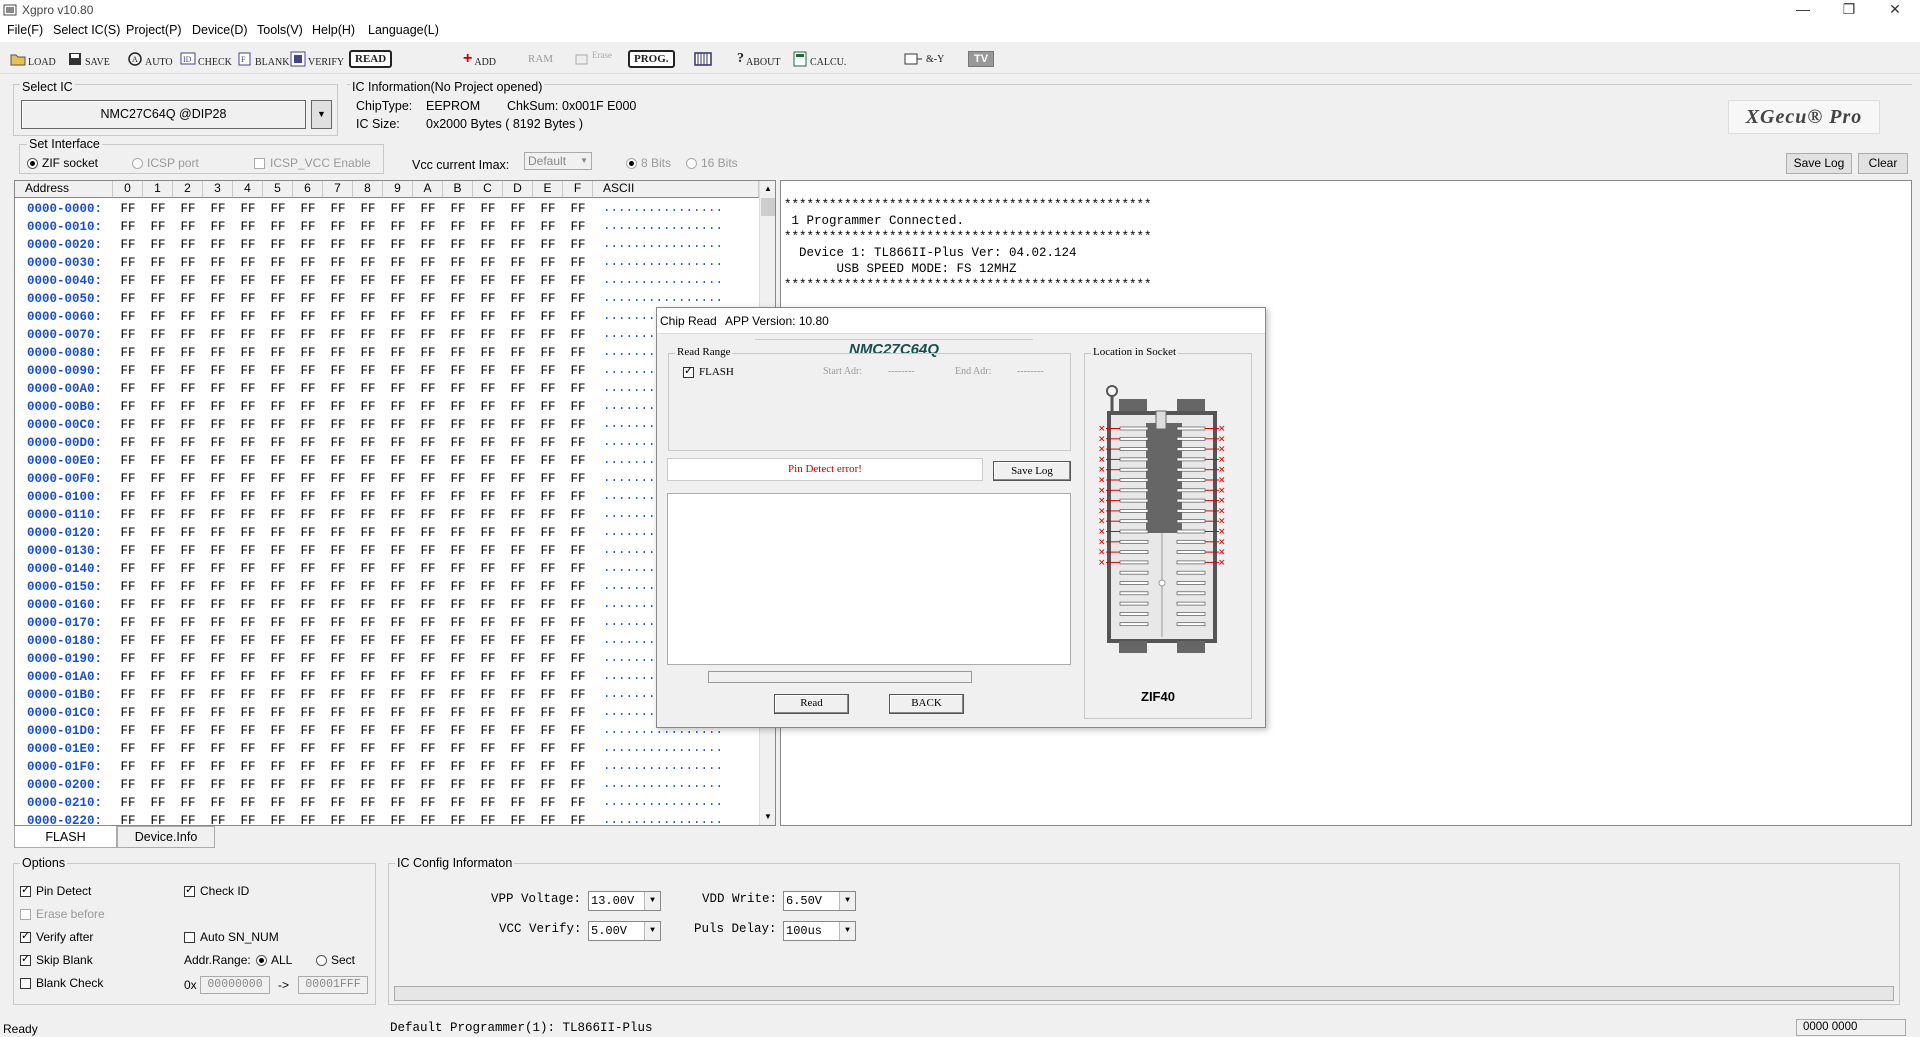 Image resolution: width=1920 pixels, height=1037 pixels. Describe the element at coordinates (274, 960) in the screenshot. I see `addr-all-radio: ALL` at that location.